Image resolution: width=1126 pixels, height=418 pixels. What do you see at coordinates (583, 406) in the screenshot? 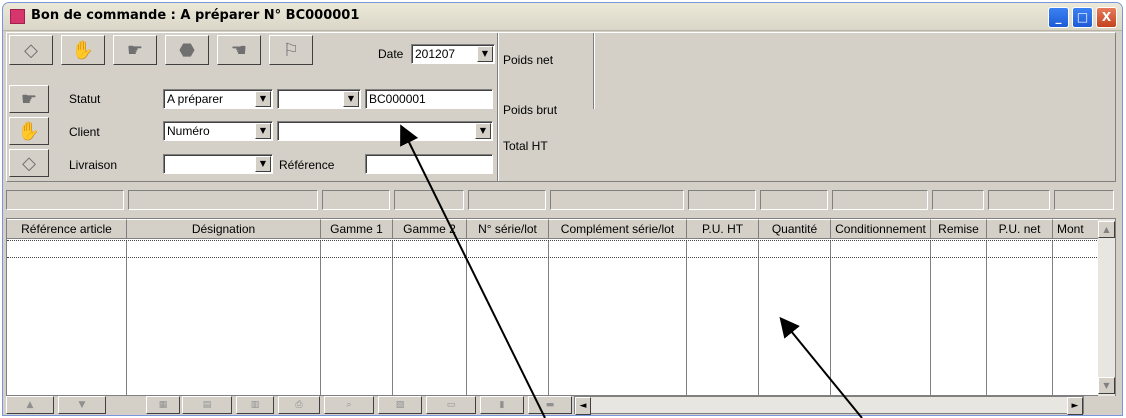
I see `scroll-left-icon: ◄` at bounding box center [583, 406].